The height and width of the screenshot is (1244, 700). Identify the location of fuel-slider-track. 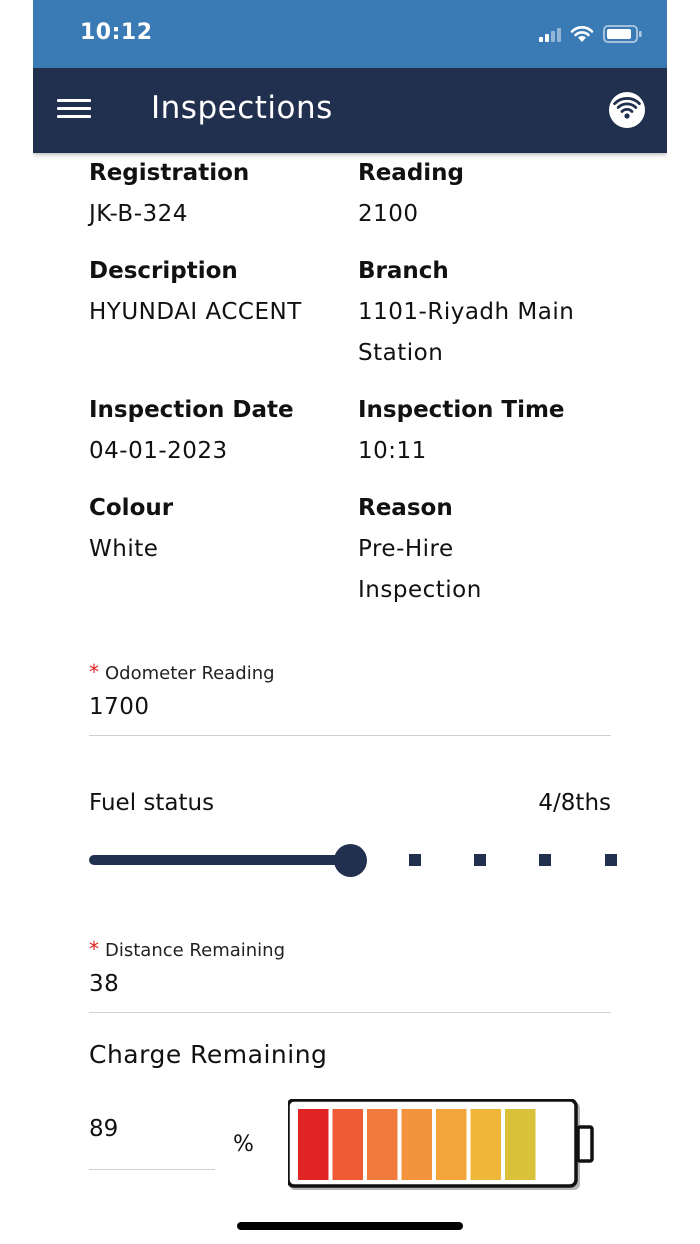
(219, 860).